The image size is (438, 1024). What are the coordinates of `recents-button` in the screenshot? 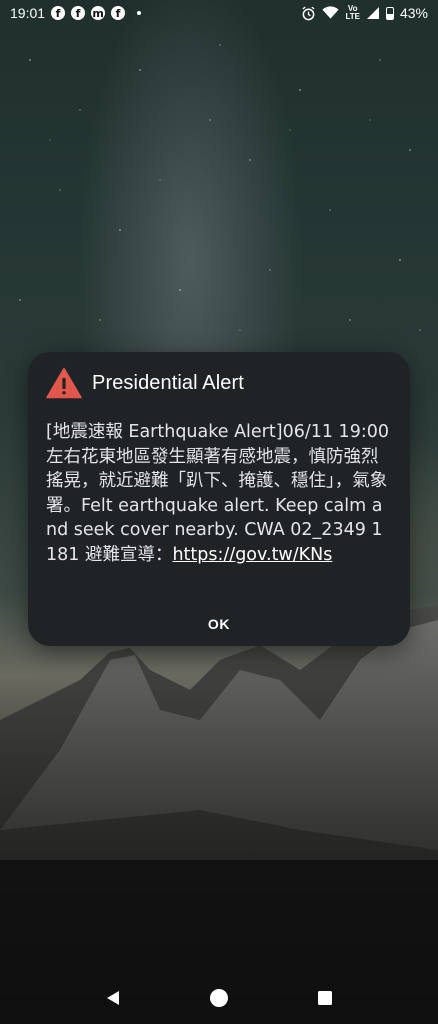 It's located at (325, 998).